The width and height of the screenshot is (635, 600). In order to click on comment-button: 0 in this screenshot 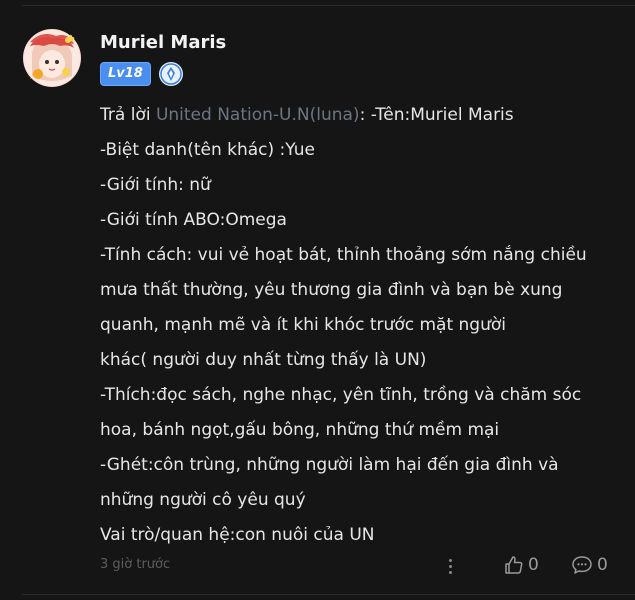, I will do `click(589, 565)`.